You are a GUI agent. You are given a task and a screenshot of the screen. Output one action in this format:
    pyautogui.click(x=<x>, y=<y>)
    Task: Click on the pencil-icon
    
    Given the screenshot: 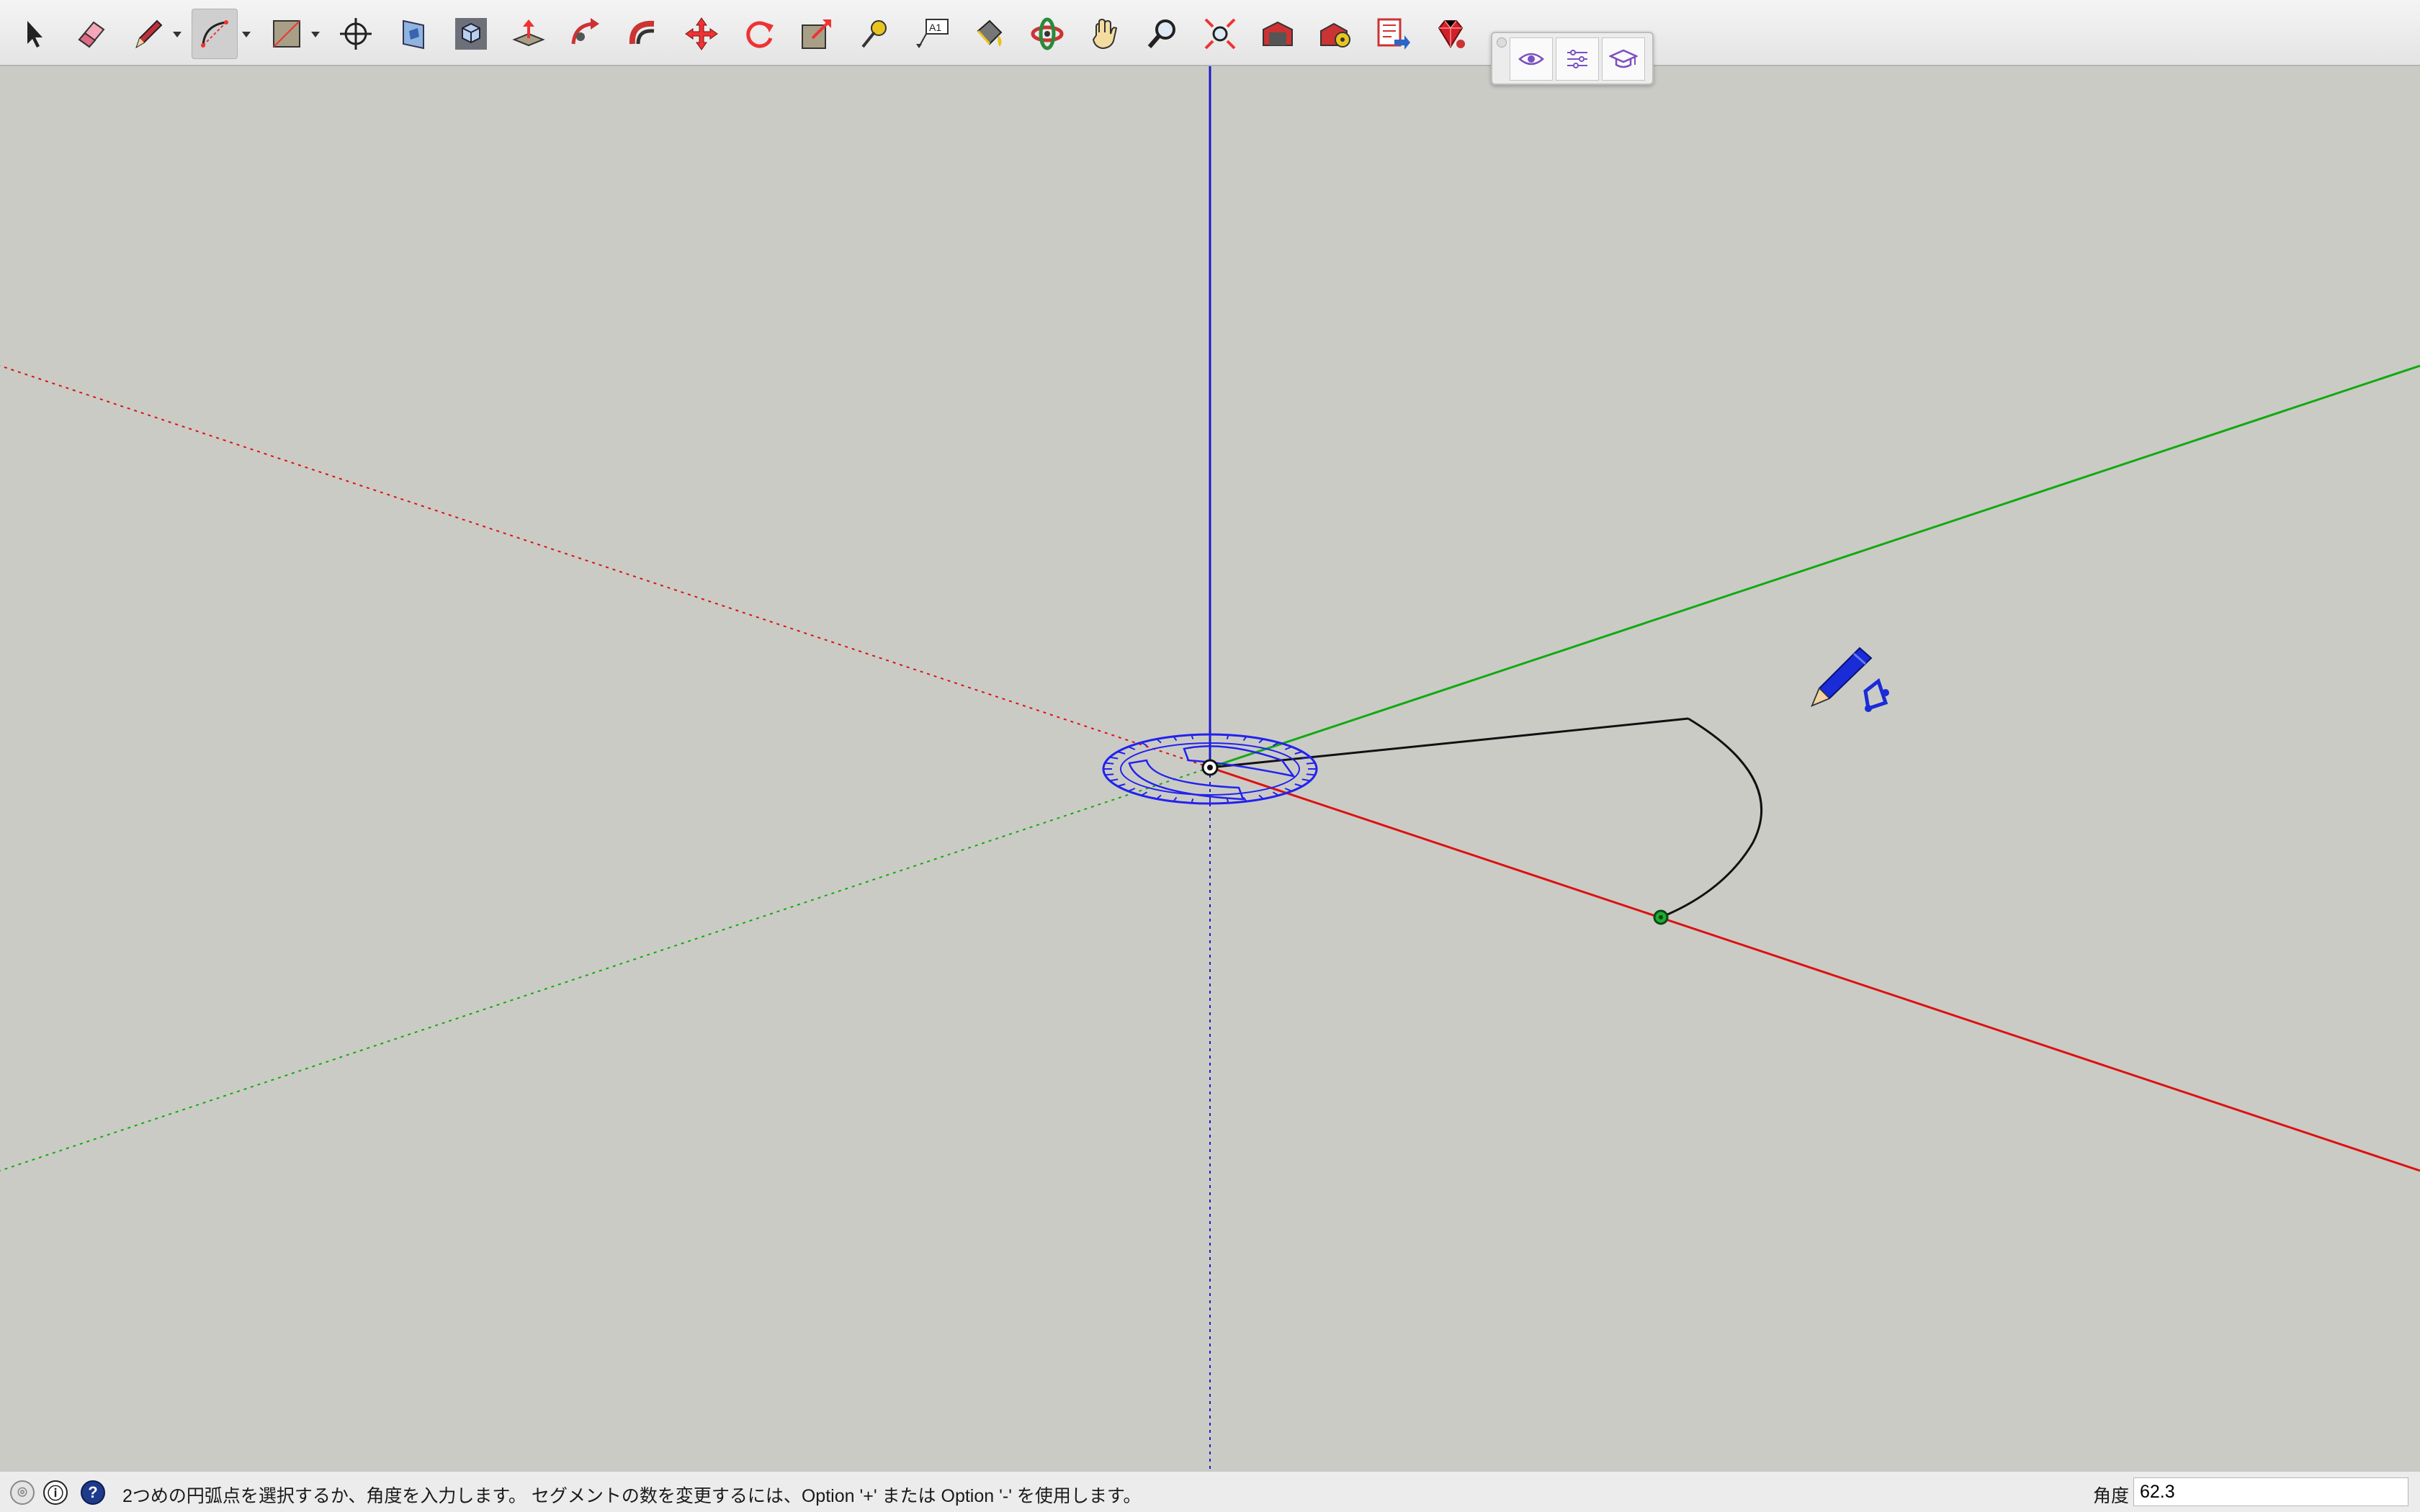 What is the action you would take?
    pyautogui.click(x=149, y=34)
    